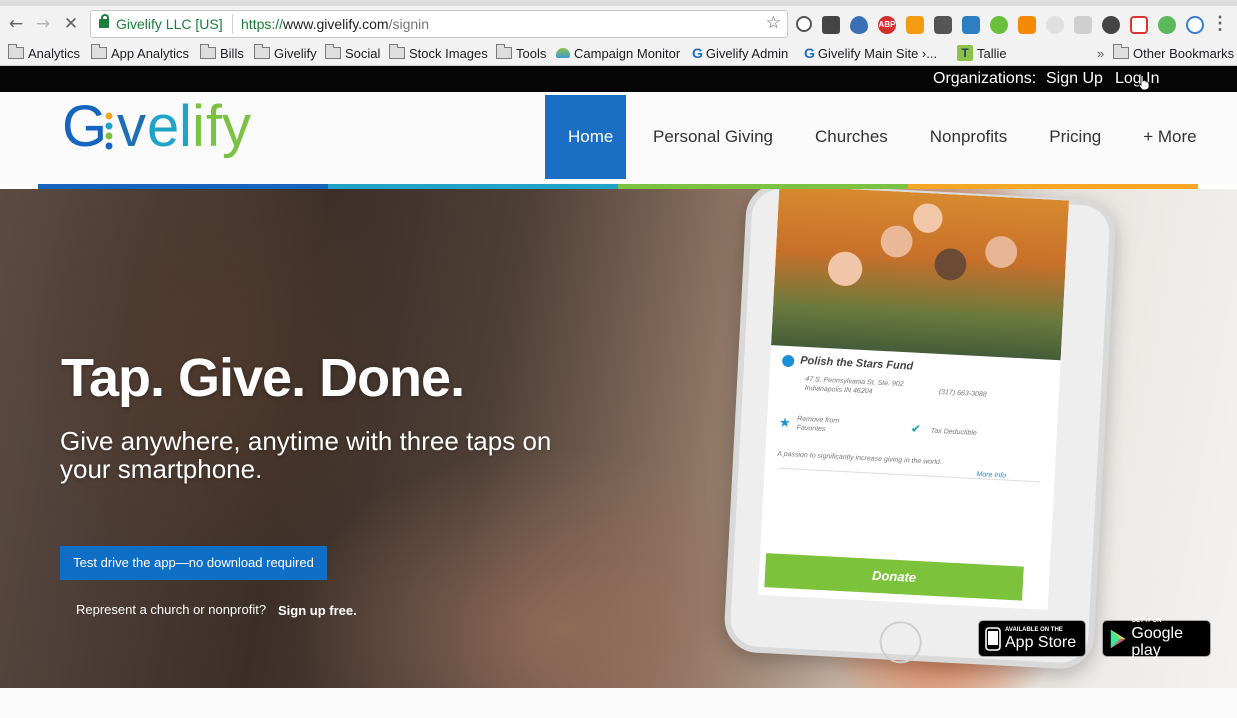 The image size is (1237, 718). Describe the element at coordinates (713, 137) in the screenshot. I see `nav-personal-giving: Personal Giving` at that location.